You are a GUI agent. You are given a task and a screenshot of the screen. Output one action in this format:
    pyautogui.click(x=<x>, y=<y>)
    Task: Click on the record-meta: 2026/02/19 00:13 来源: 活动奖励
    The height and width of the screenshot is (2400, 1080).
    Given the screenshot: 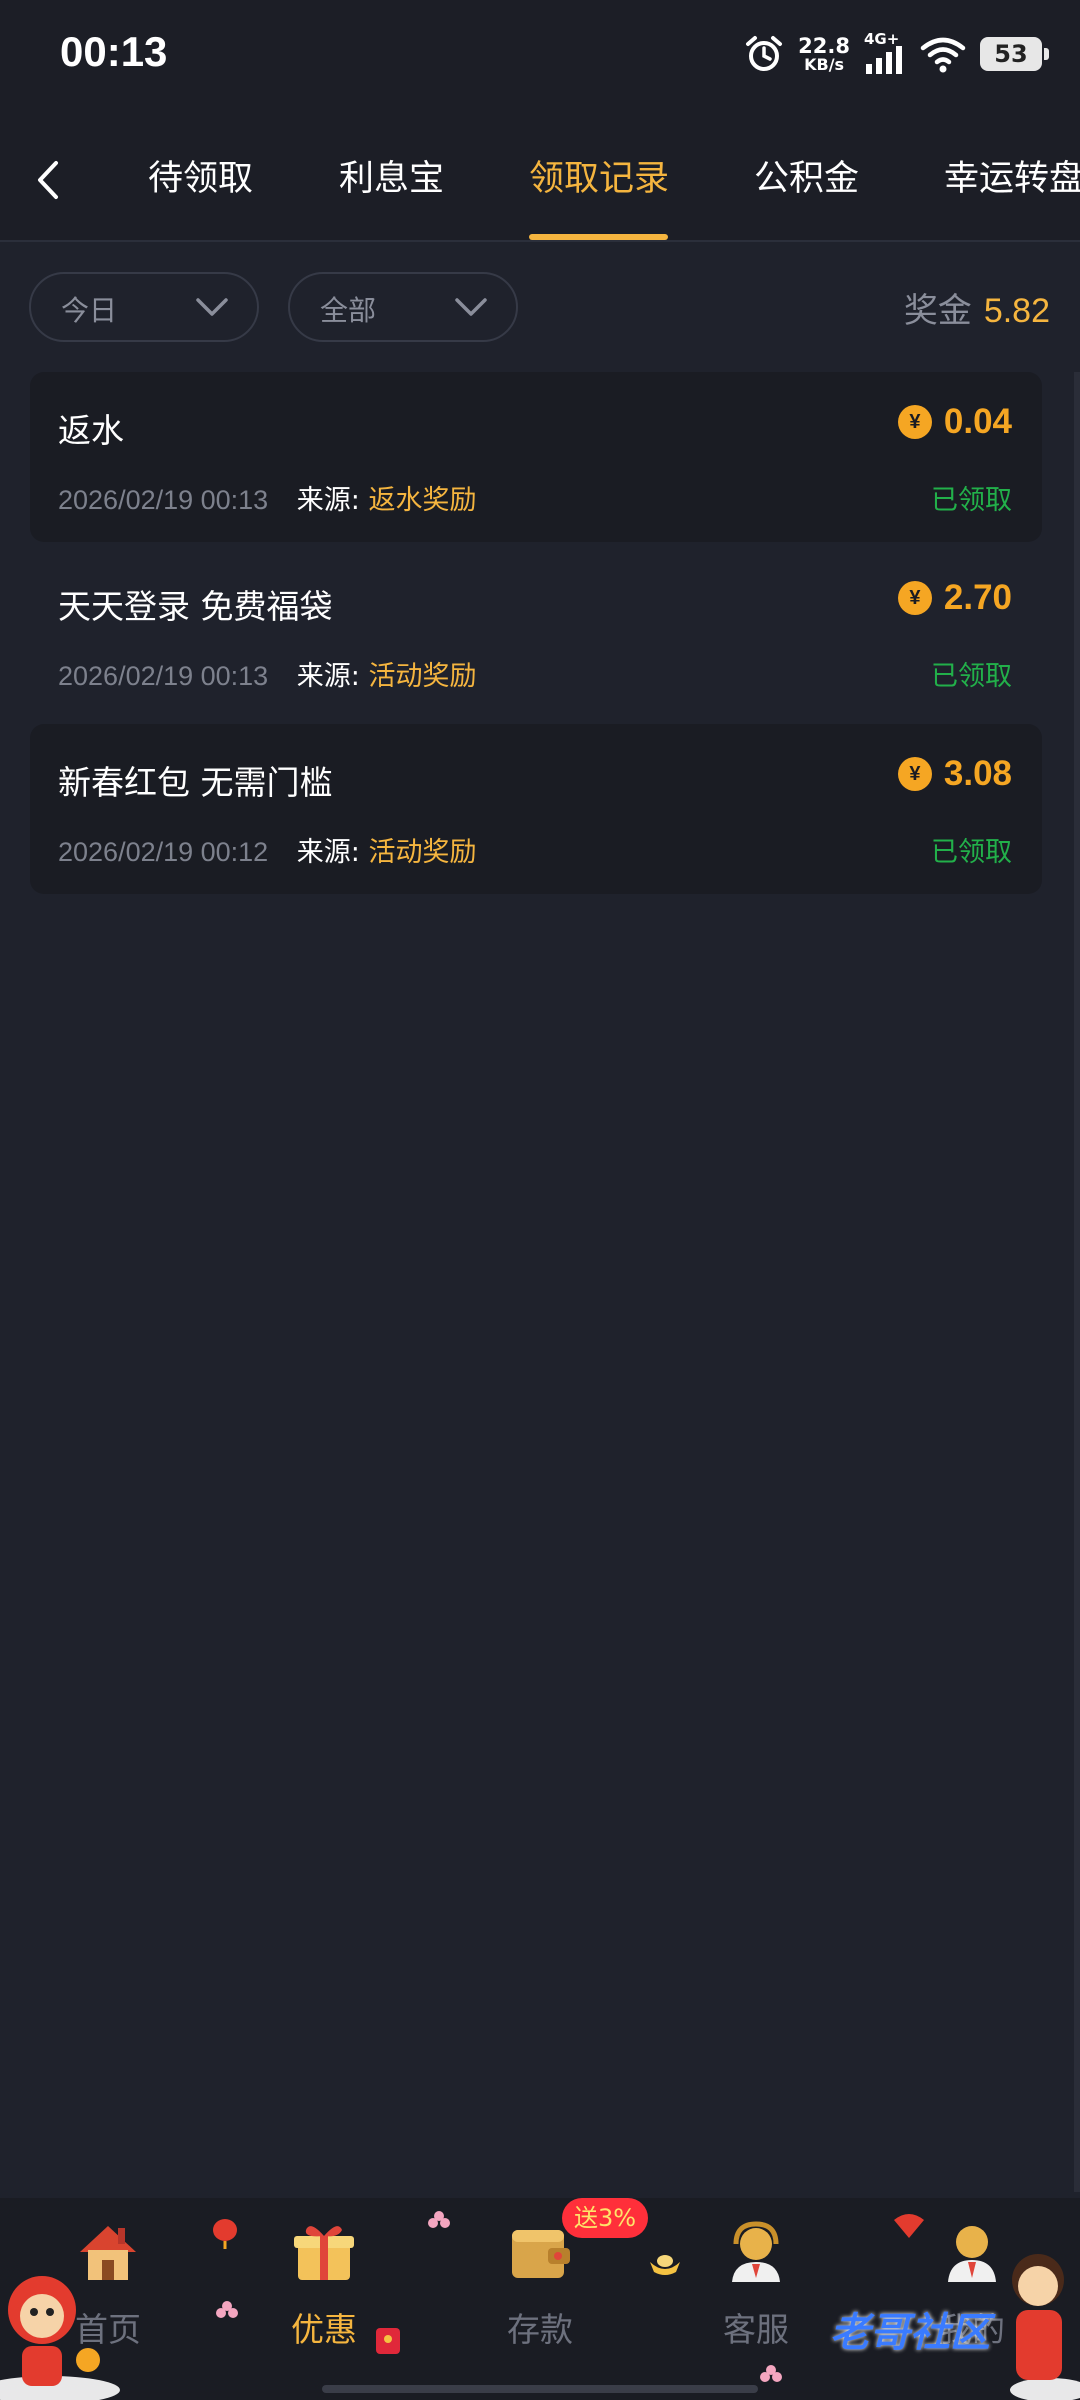 What is the action you would take?
    pyautogui.click(x=267, y=673)
    